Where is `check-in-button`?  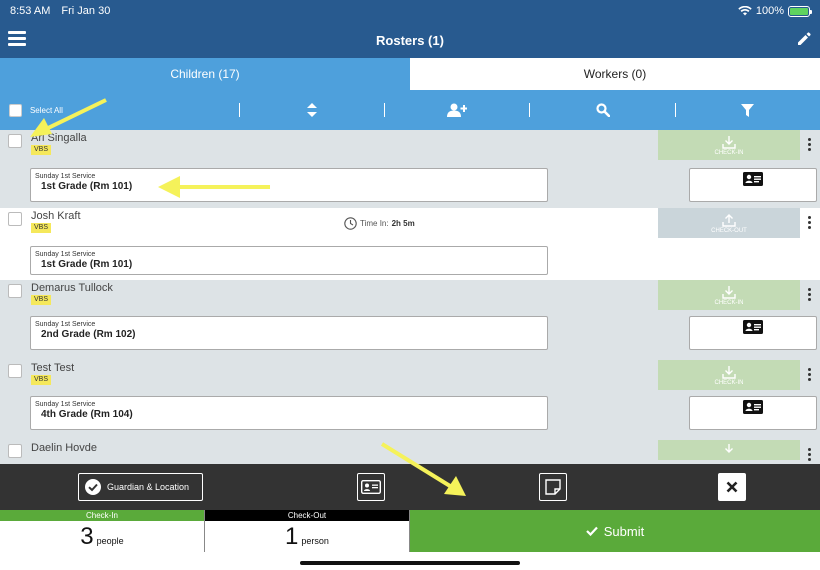
check-in-button is located at coordinates (729, 450).